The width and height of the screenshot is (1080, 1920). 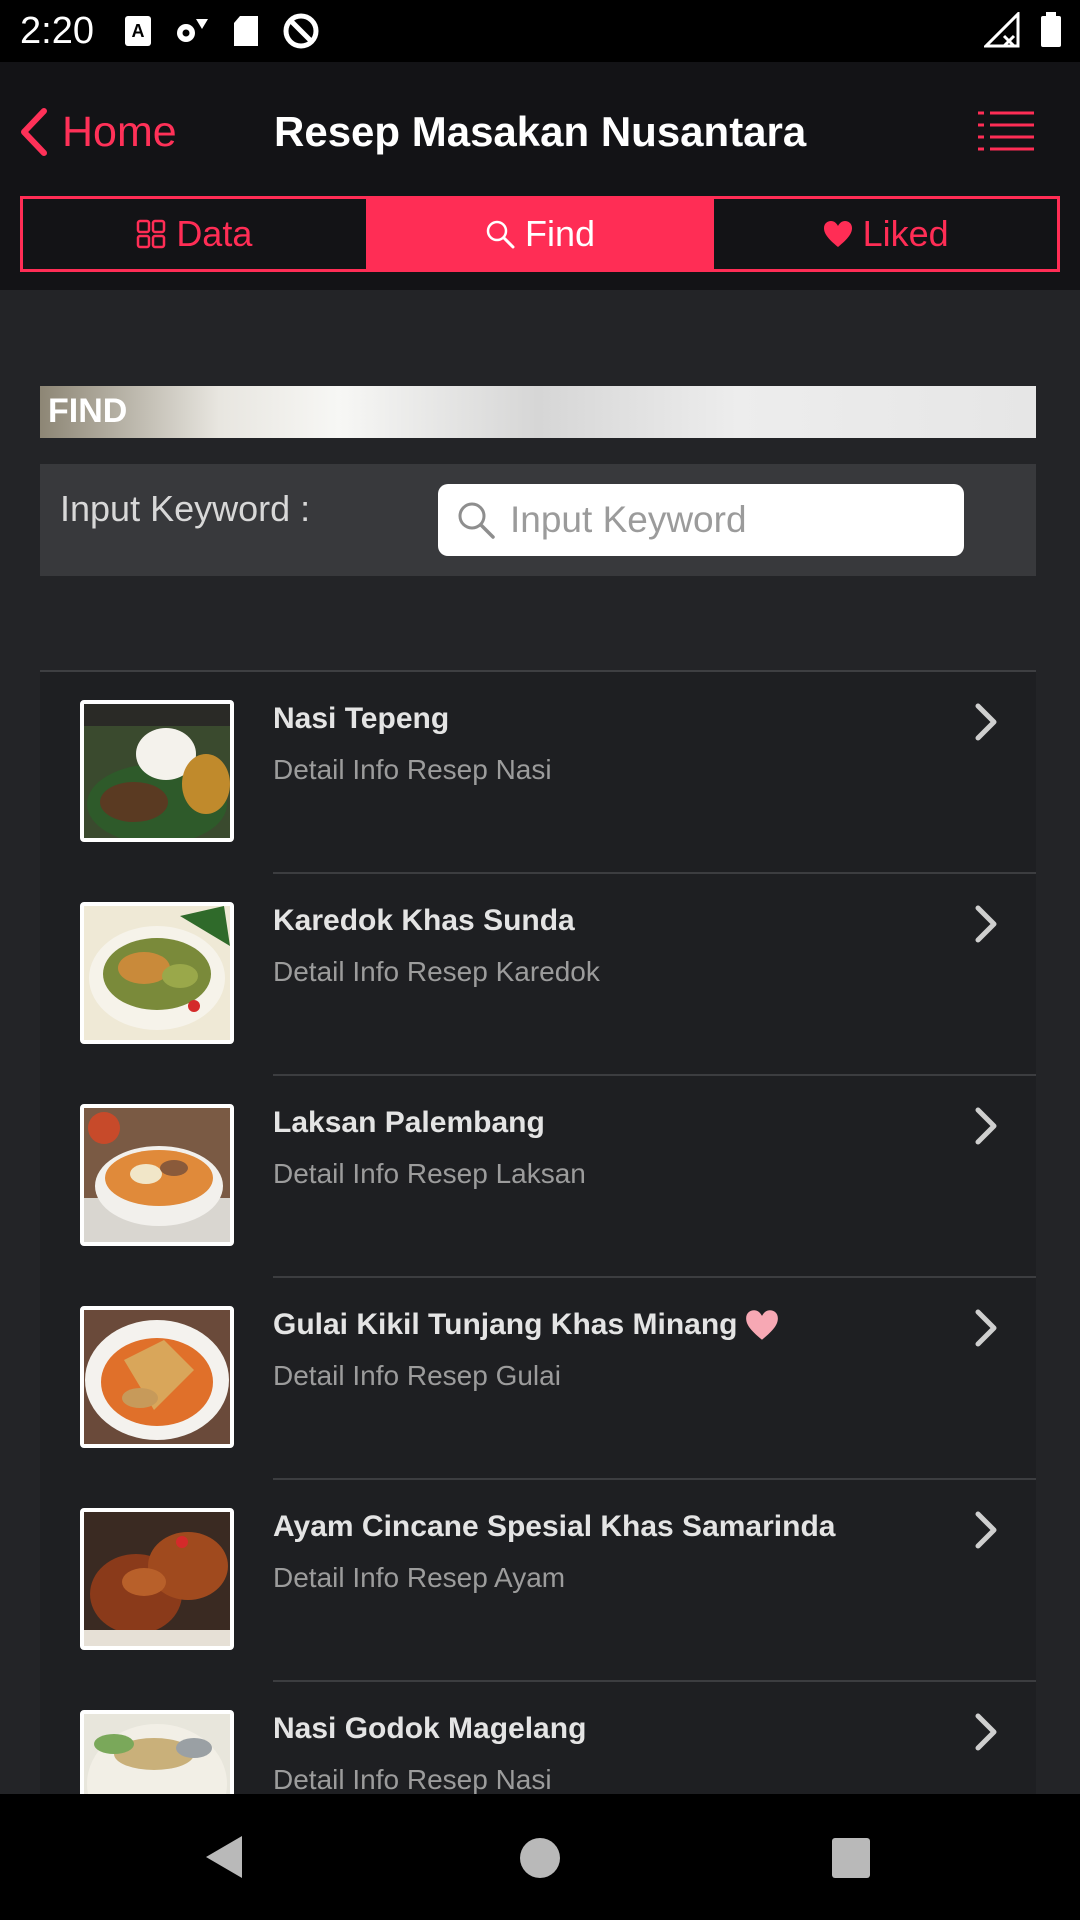 I want to click on ayam-photo, so click(x=157, y=1579).